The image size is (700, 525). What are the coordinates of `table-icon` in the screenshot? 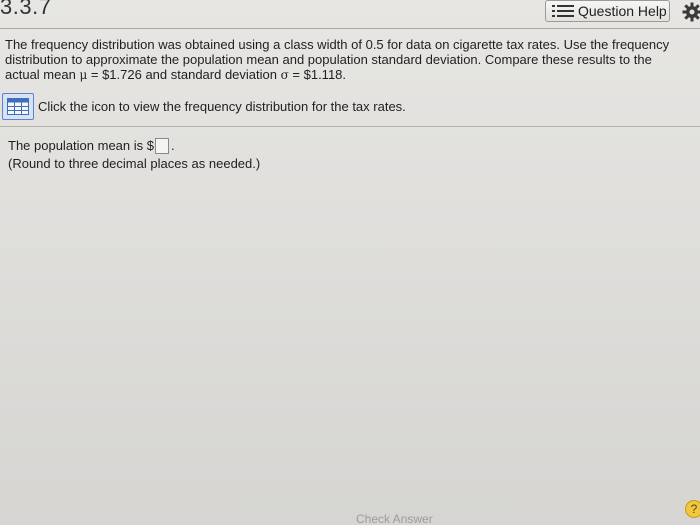 It's located at (18, 106).